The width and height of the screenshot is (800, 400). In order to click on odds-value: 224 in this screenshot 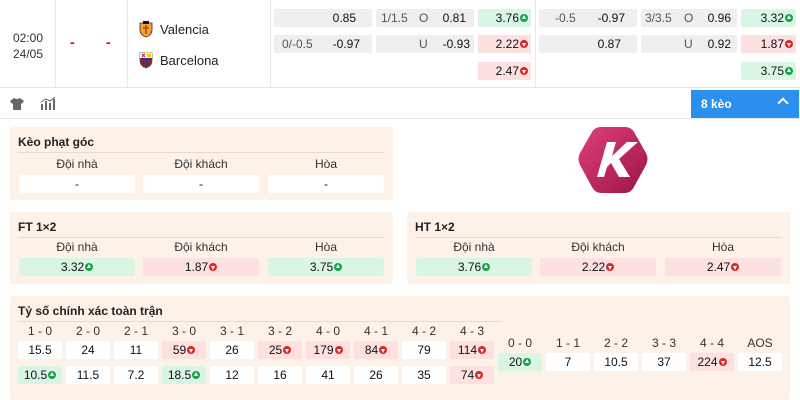, I will do `click(707, 362)`.